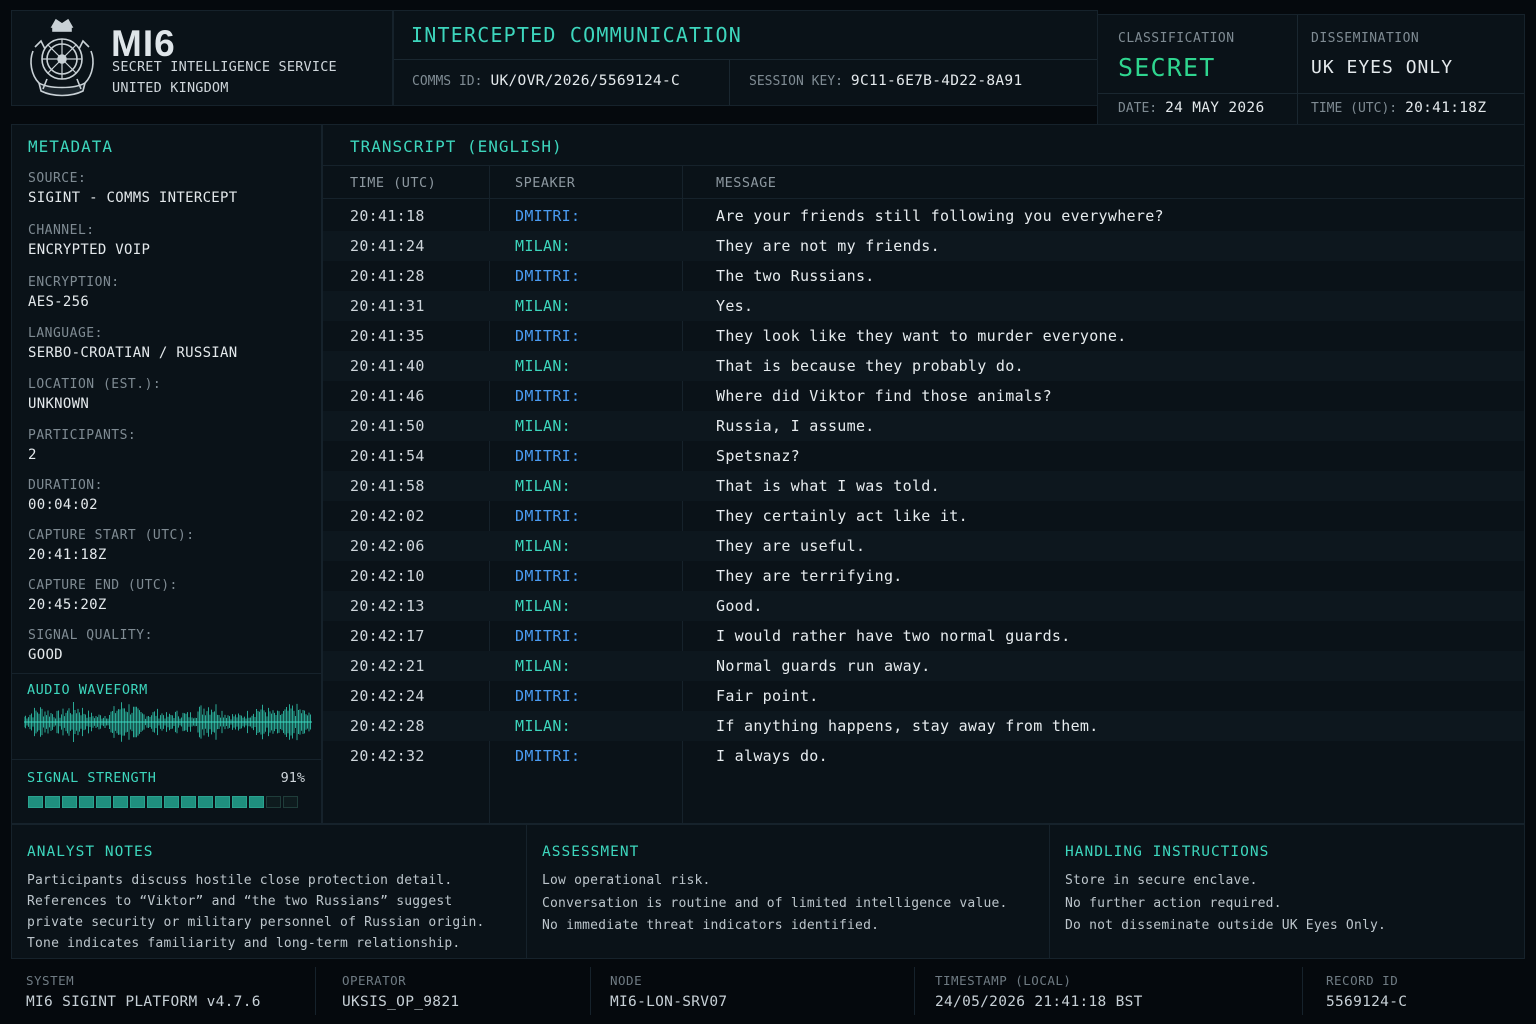 The width and height of the screenshot is (1536, 1024). What do you see at coordinates (168, 722) in the screenshot?
I see `audio-waveform-graphic` at bounding box center [168, 722].